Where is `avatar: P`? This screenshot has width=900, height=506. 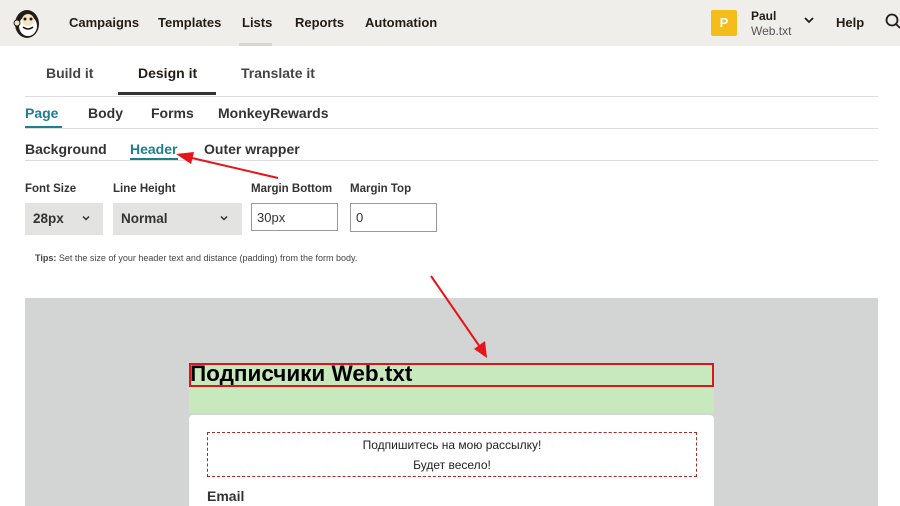
avatar: P is located at coordinates (724, 23).